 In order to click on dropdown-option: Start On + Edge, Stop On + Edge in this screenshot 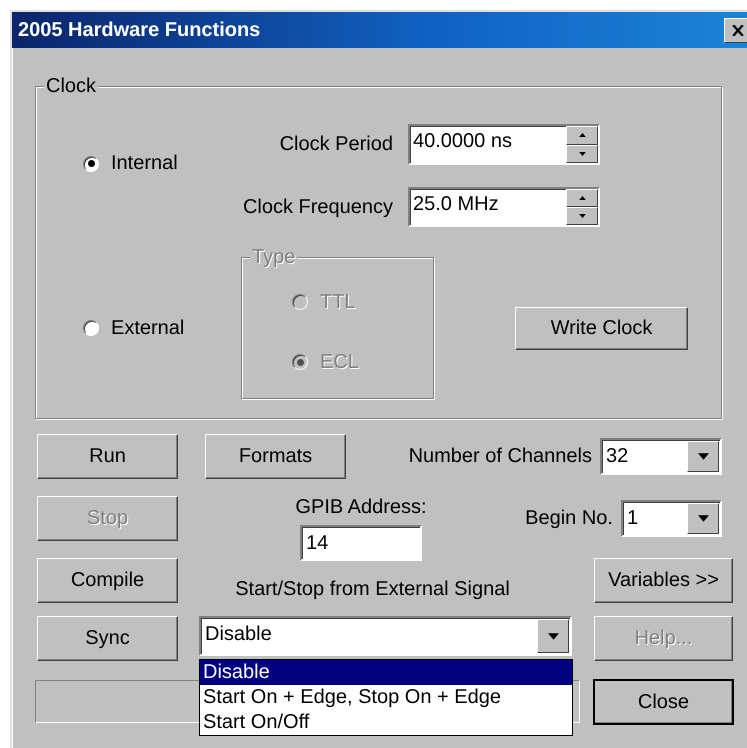, I will do `click(386, 697)`.